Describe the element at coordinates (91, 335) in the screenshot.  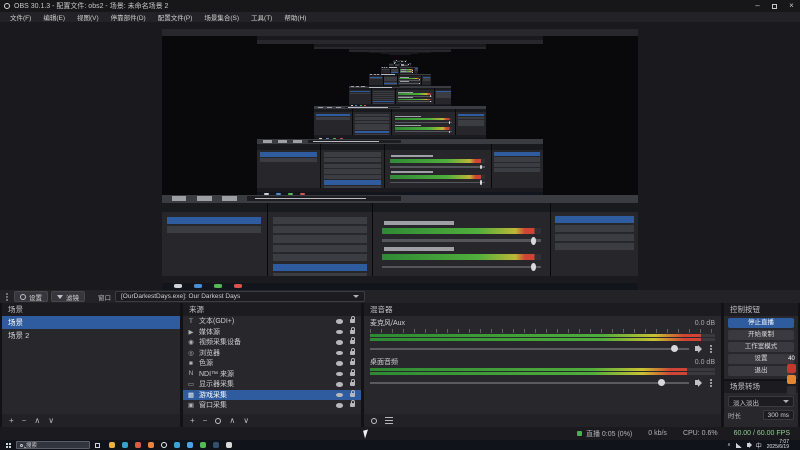
I see `scene-item: 场景 2` at that location.